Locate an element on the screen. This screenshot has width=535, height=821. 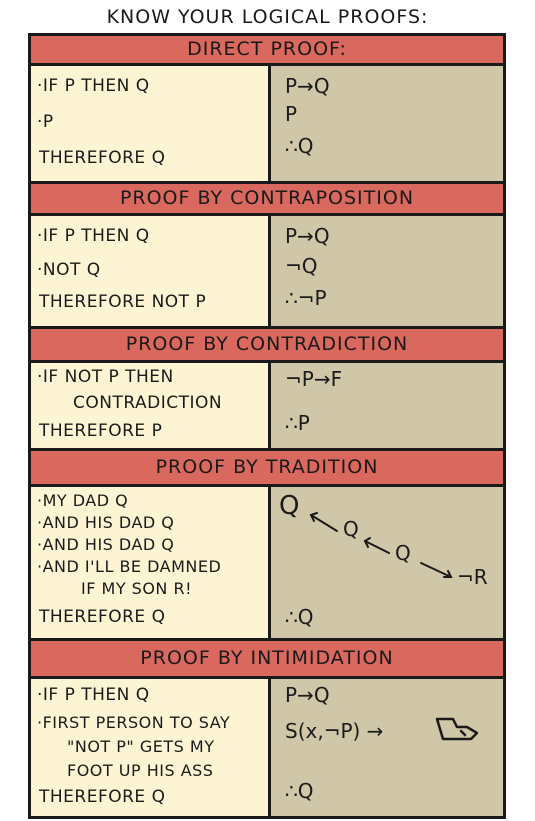
premises-panel: ·If not P then contradiction Therefore P is located at coordinates (151, 405).